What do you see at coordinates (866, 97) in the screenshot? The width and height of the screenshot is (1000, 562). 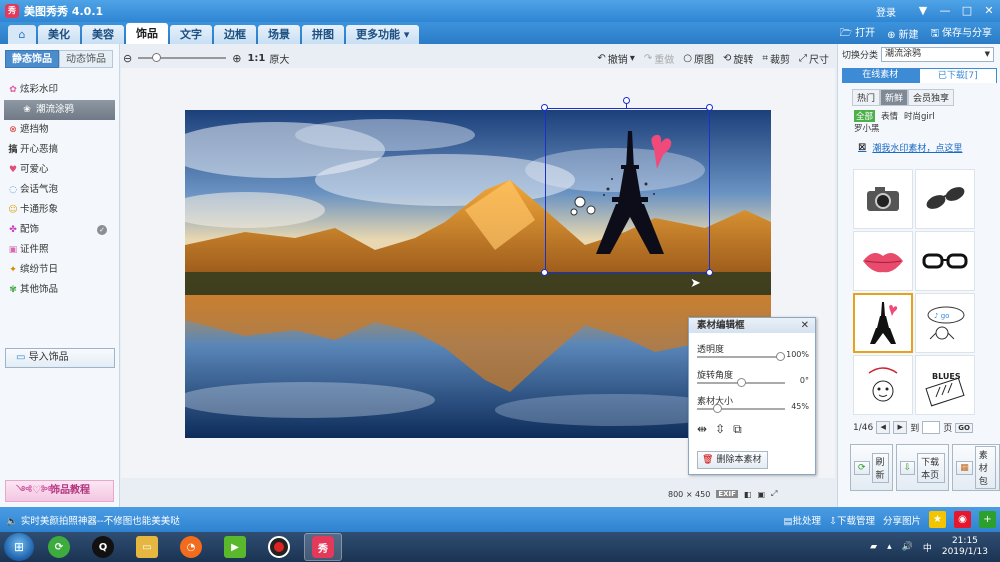 I see `filter-hot: 热门` at bounding box center [866, 97].